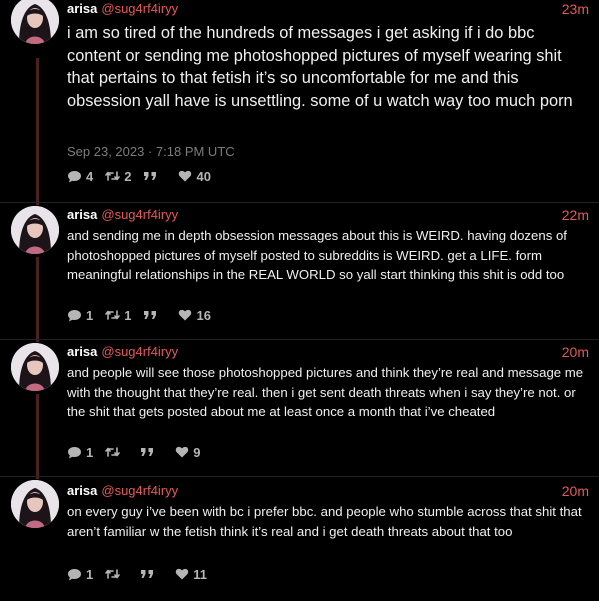 This screenshot has width=599, height=601. Describe the element at coordinates (90, 176) in the screenshot. I see `reply-count: 4` at that location.